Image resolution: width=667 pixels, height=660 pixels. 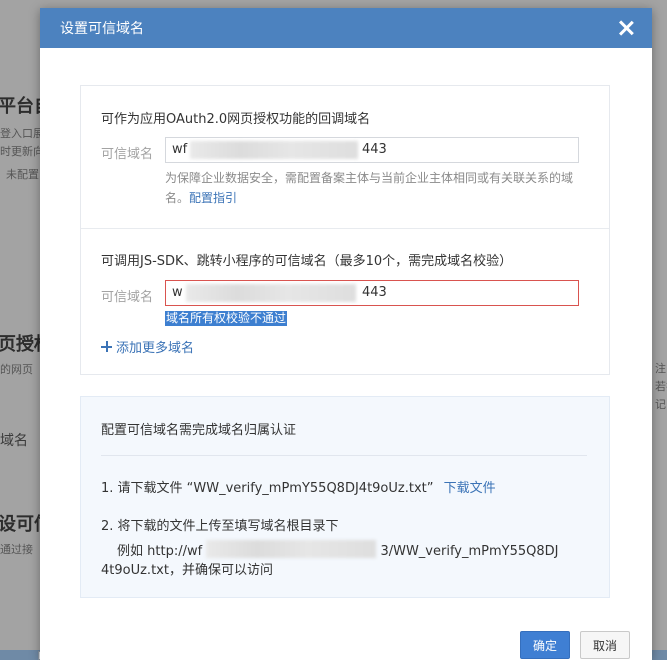 I want to click on bg-text-4: 的网页, so click(x=16, y=369).